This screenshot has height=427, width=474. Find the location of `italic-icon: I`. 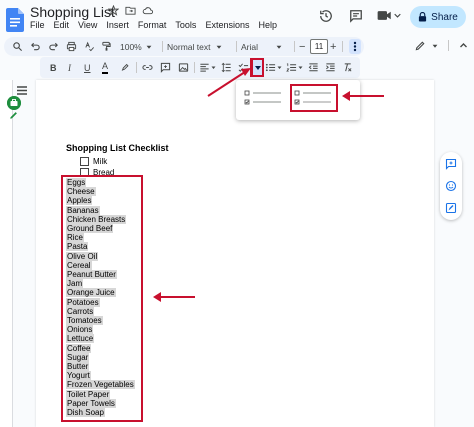

italic-icon: I is located at coordinates (69, 67).